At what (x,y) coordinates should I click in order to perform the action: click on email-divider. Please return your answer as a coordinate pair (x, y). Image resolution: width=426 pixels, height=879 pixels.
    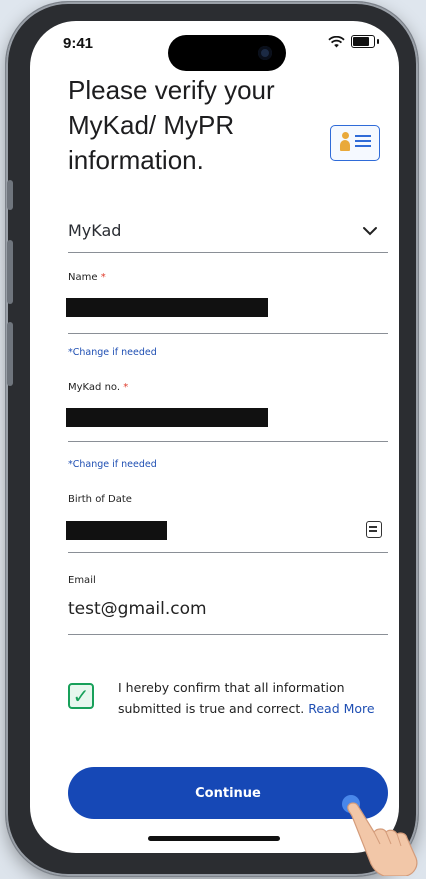
    Looking at the image, I should click on (228, 634).